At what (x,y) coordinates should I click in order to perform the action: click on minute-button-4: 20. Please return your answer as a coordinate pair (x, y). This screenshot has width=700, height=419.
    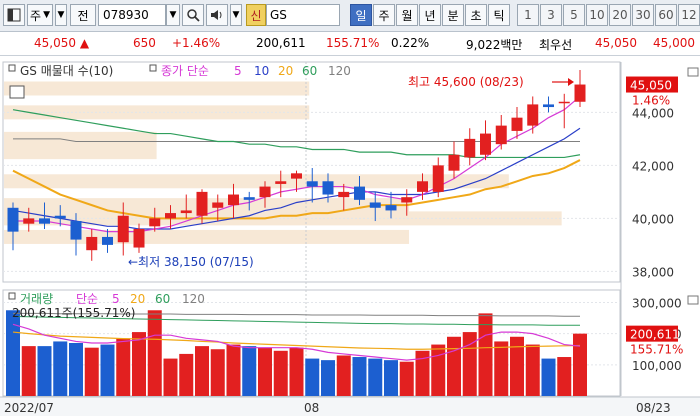
    Looking at the image, I should click on (620, 15).